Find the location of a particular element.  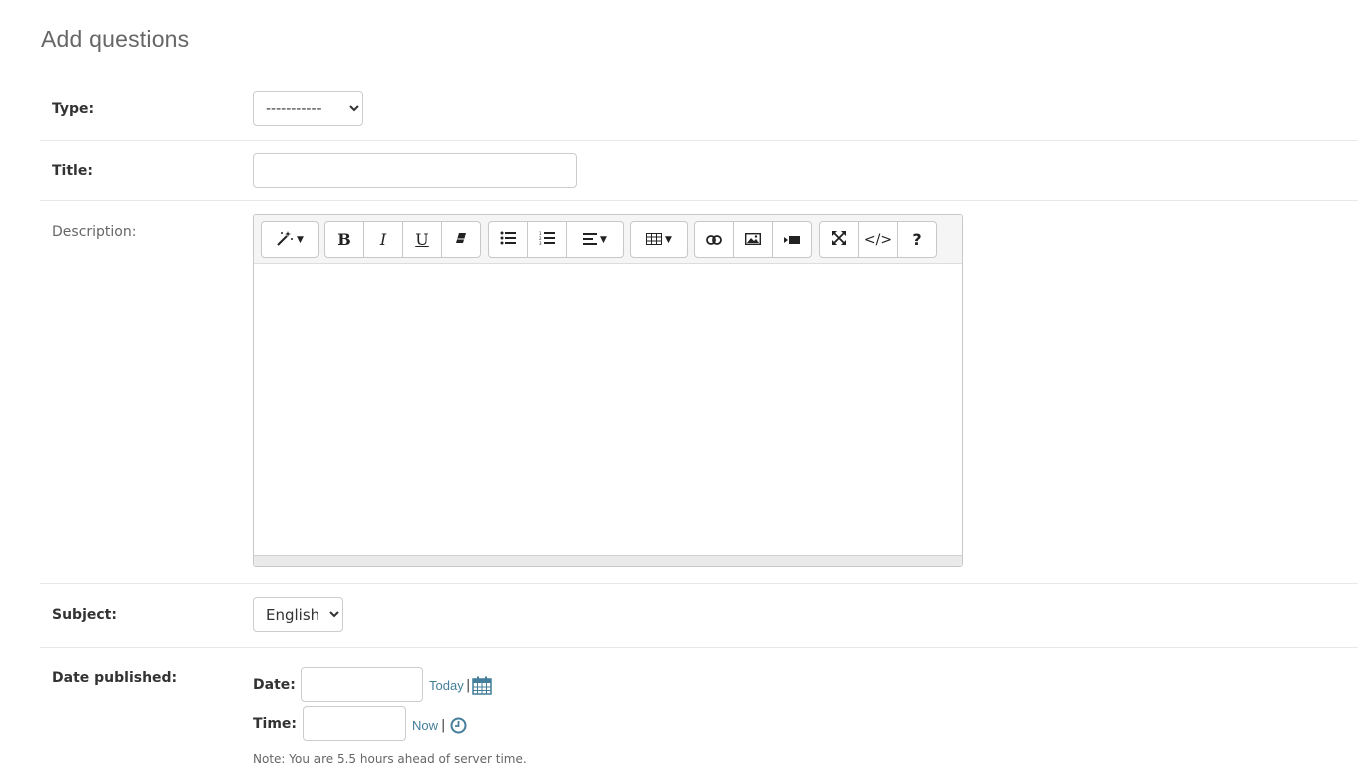

editor-resize-bar is located at coordinates (608, 560).